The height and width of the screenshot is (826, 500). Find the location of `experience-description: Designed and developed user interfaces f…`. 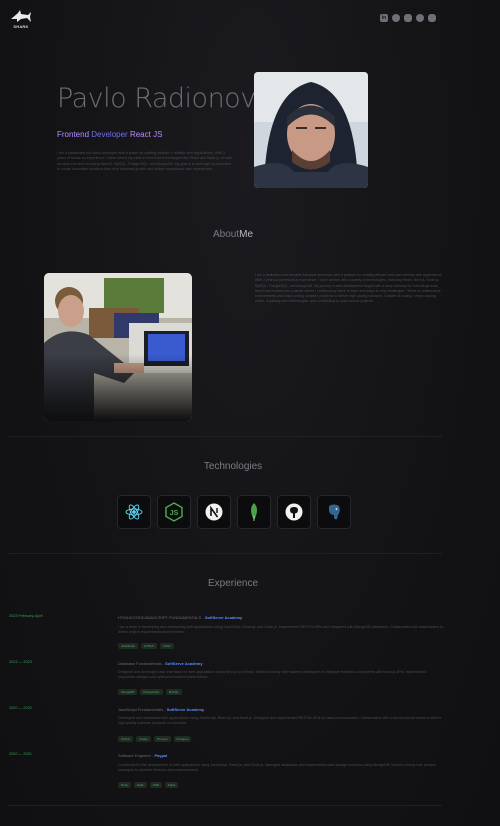

experience-description: Designed and developed user interfaces f… is located at coordinates (272, 675).